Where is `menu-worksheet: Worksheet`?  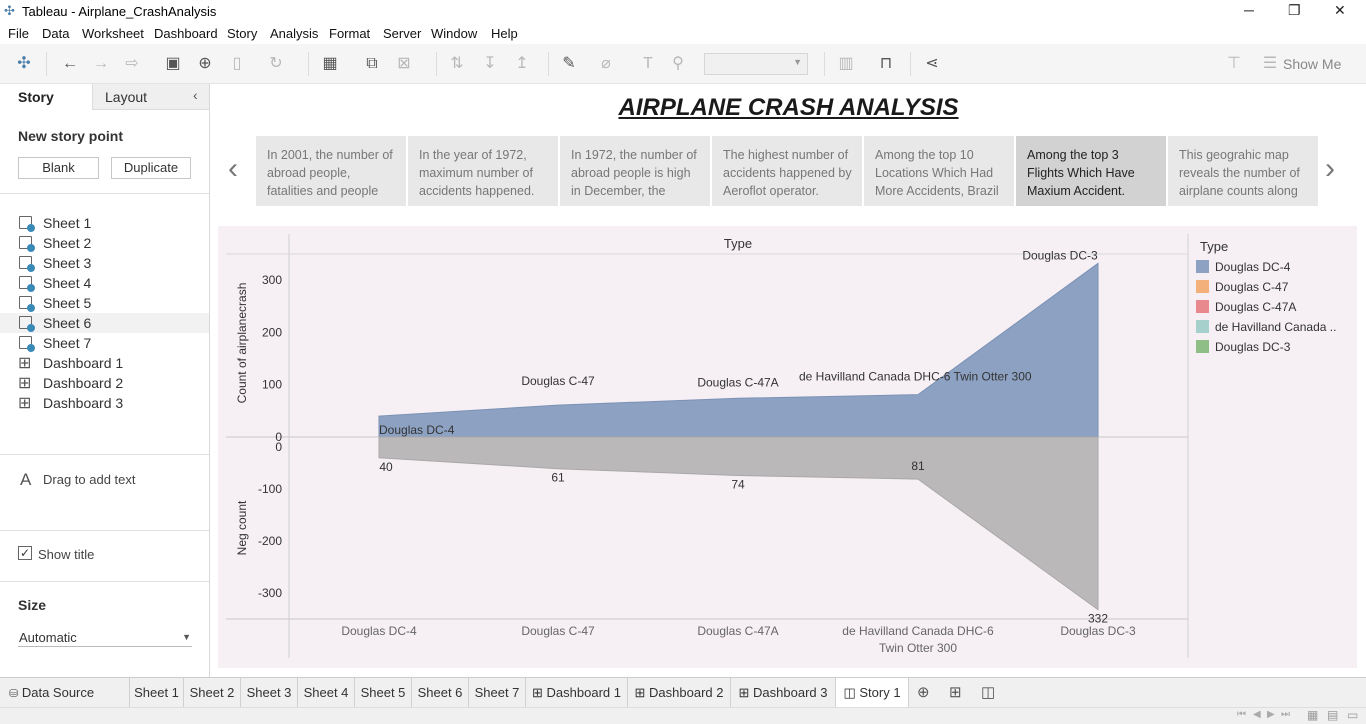
menu-worksheet: Worksheet is located at coordinates (113, 33).